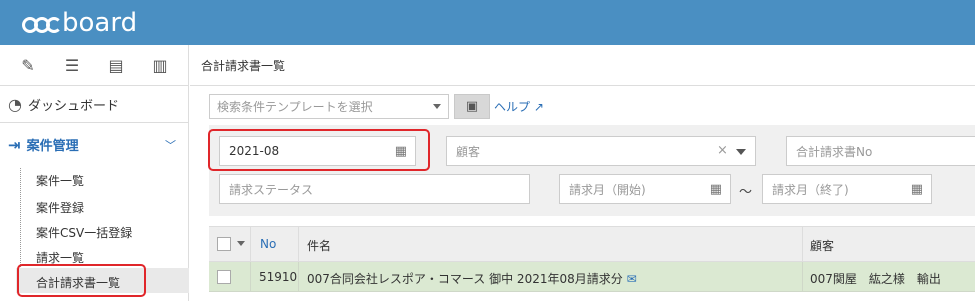 Image resolution: width=975 pixels, height=301 pixels. I want to click on template-select-placeholder: 検索条件テンプレートを選択, so click(295, 107).